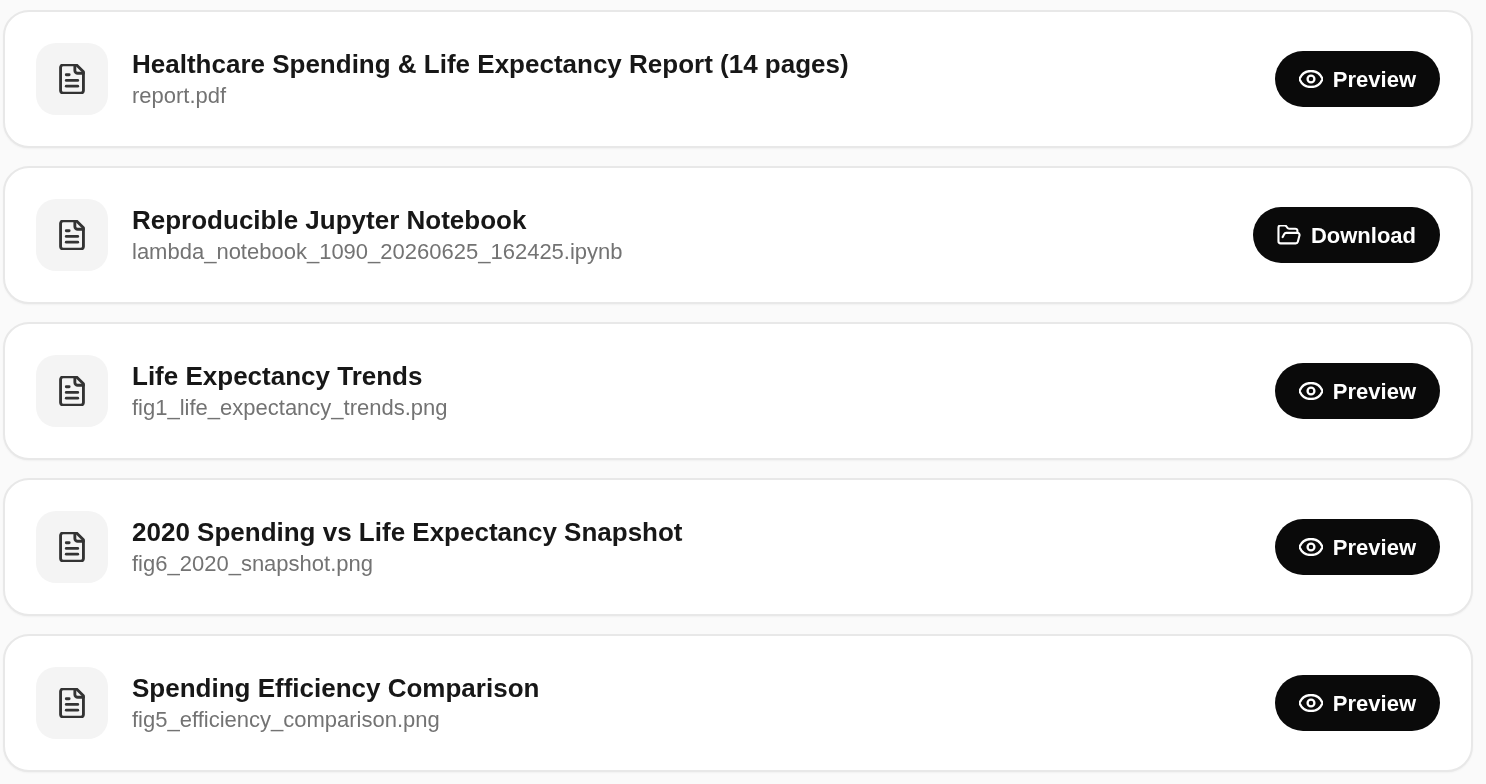 The height and width of the screenshot is (784, 1486). What do you see at coordinates (491, 64) in the screenshot?
I see `file-title: Healthcare Spending & Life Expectancy Report (14 pages)` at bounding box center [491, 64].